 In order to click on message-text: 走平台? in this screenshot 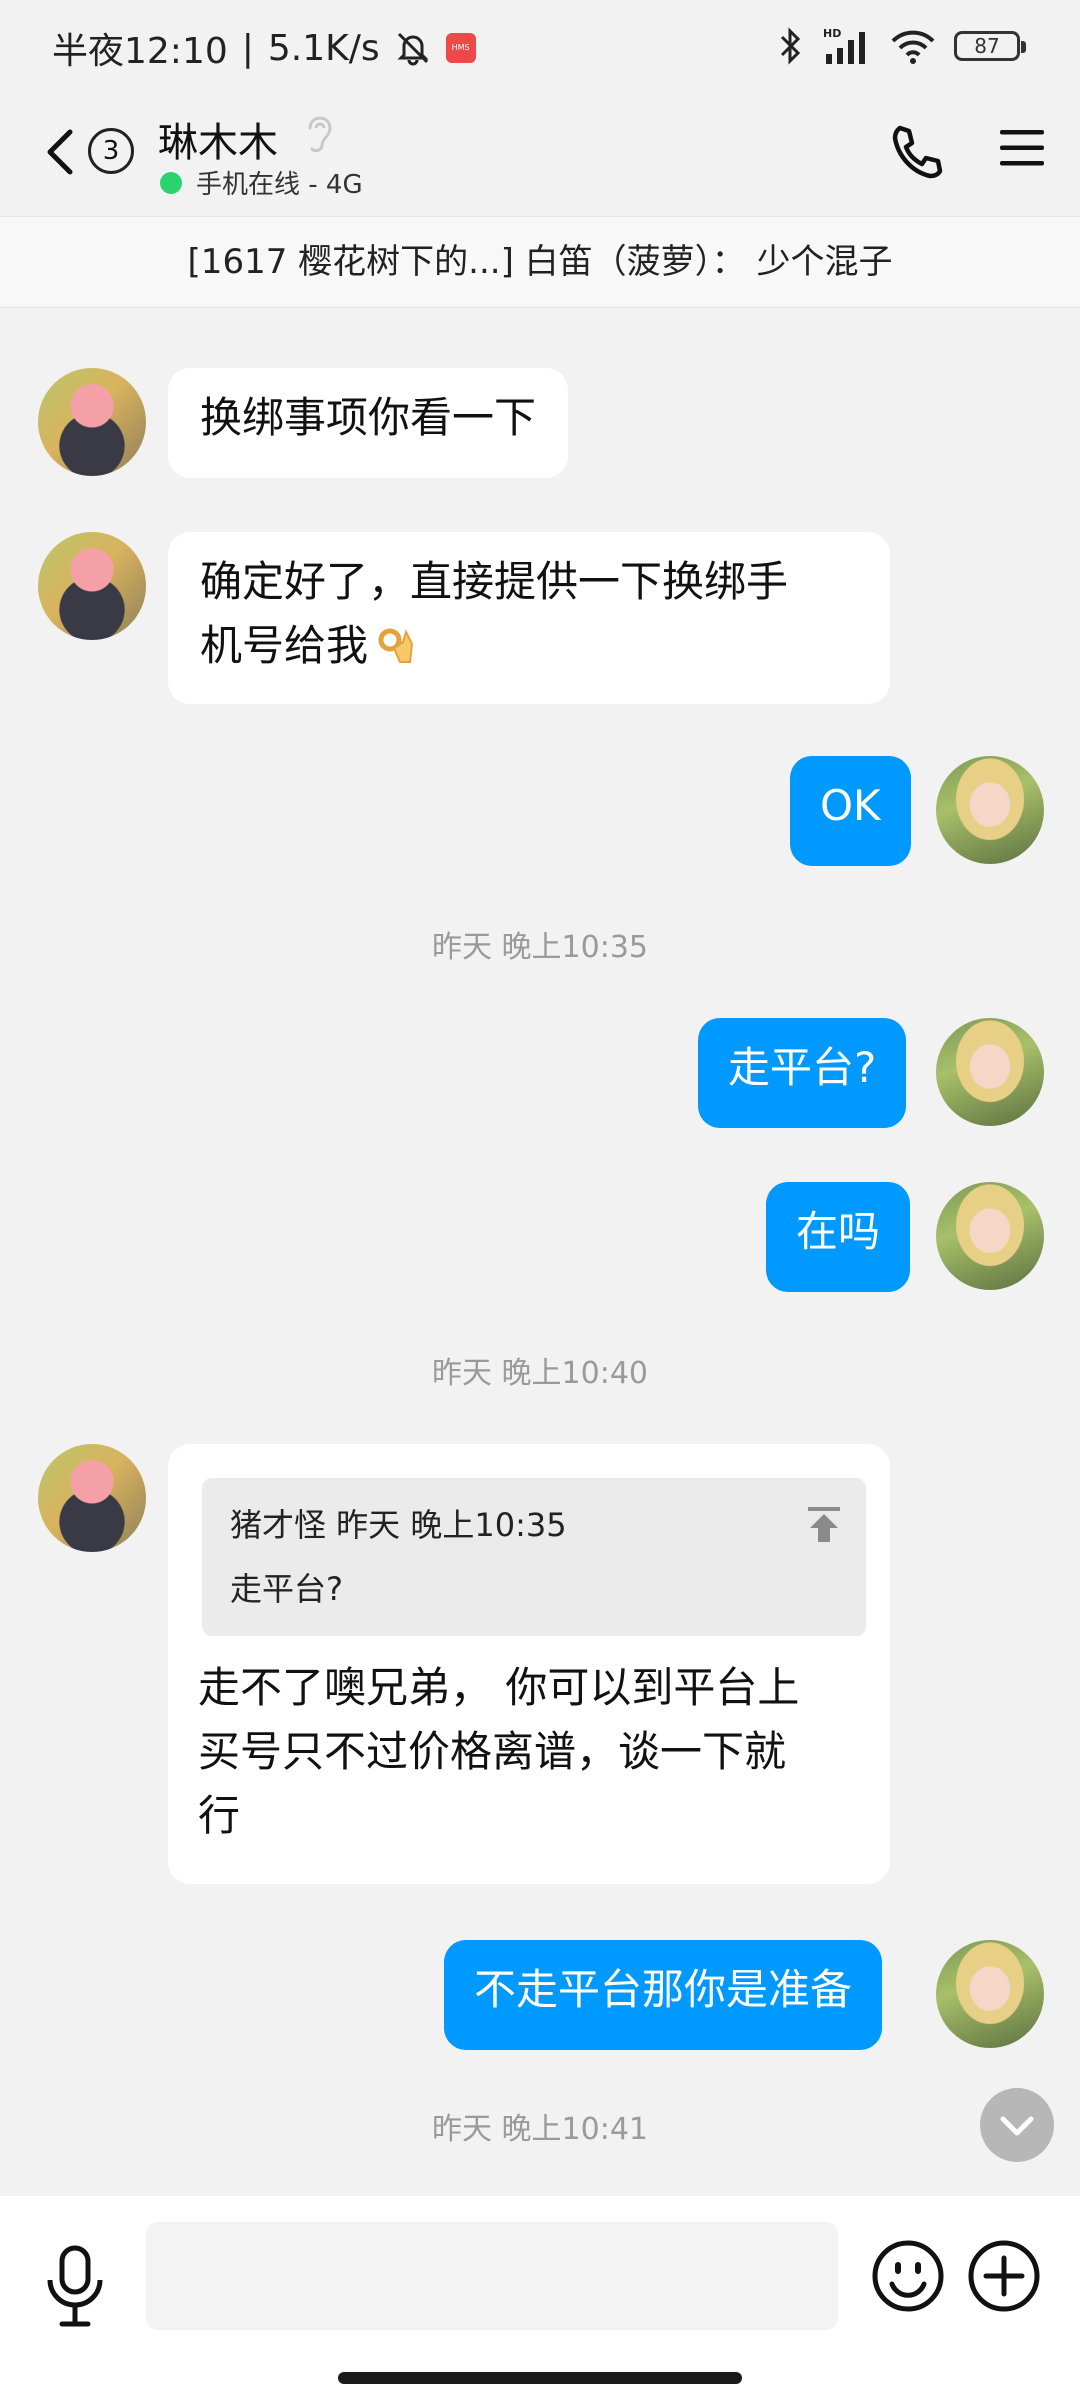, I will do `click(802, 1067)`.